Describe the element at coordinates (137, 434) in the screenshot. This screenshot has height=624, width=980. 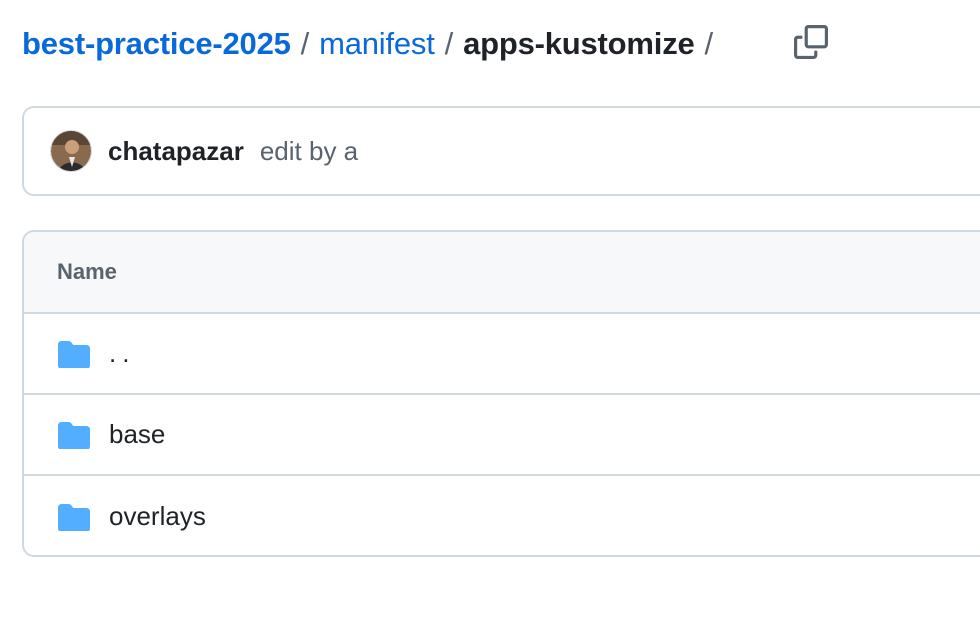
I see `row-name: base` at that location.